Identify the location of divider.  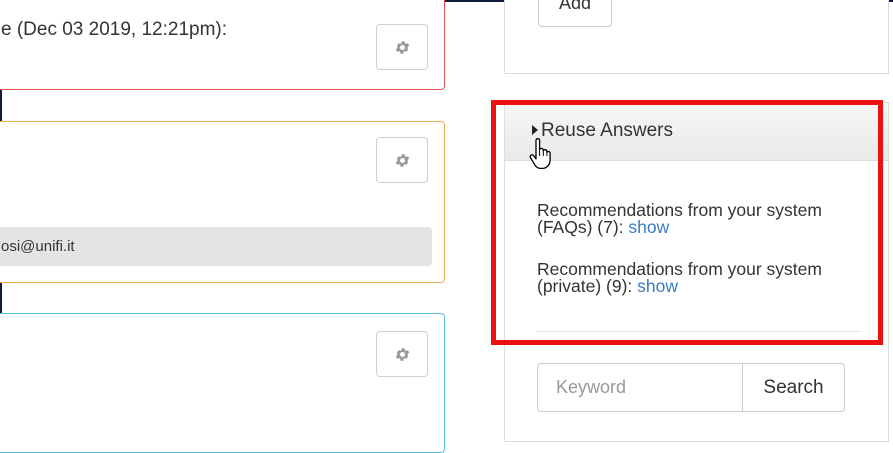
(699, 331).